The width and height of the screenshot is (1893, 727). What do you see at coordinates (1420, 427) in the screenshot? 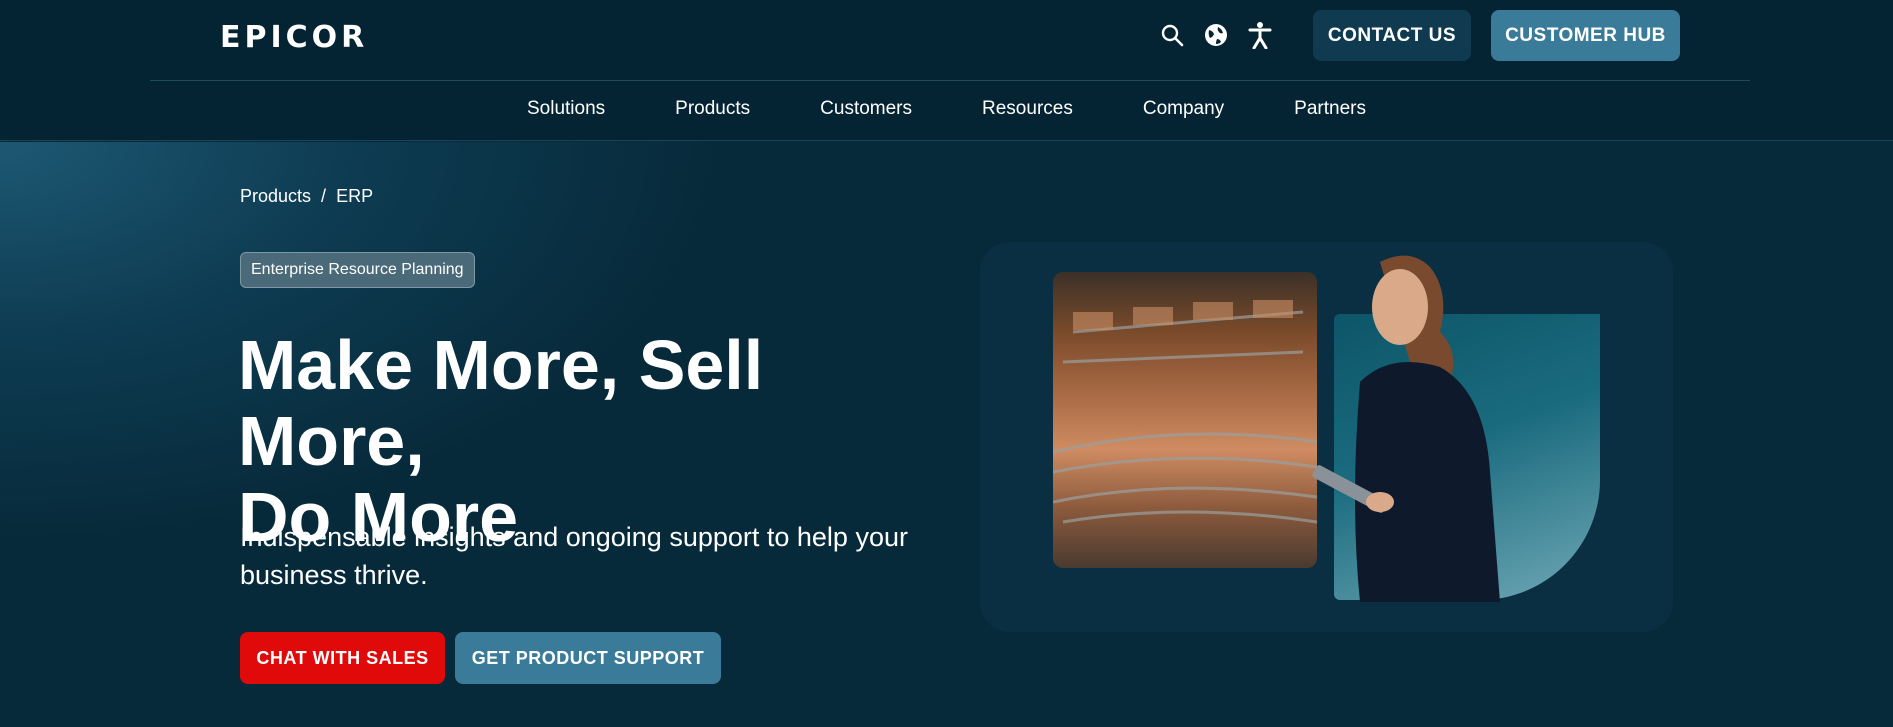
I see `woman-with-tablet-image` at bounding box center [1420, 427].